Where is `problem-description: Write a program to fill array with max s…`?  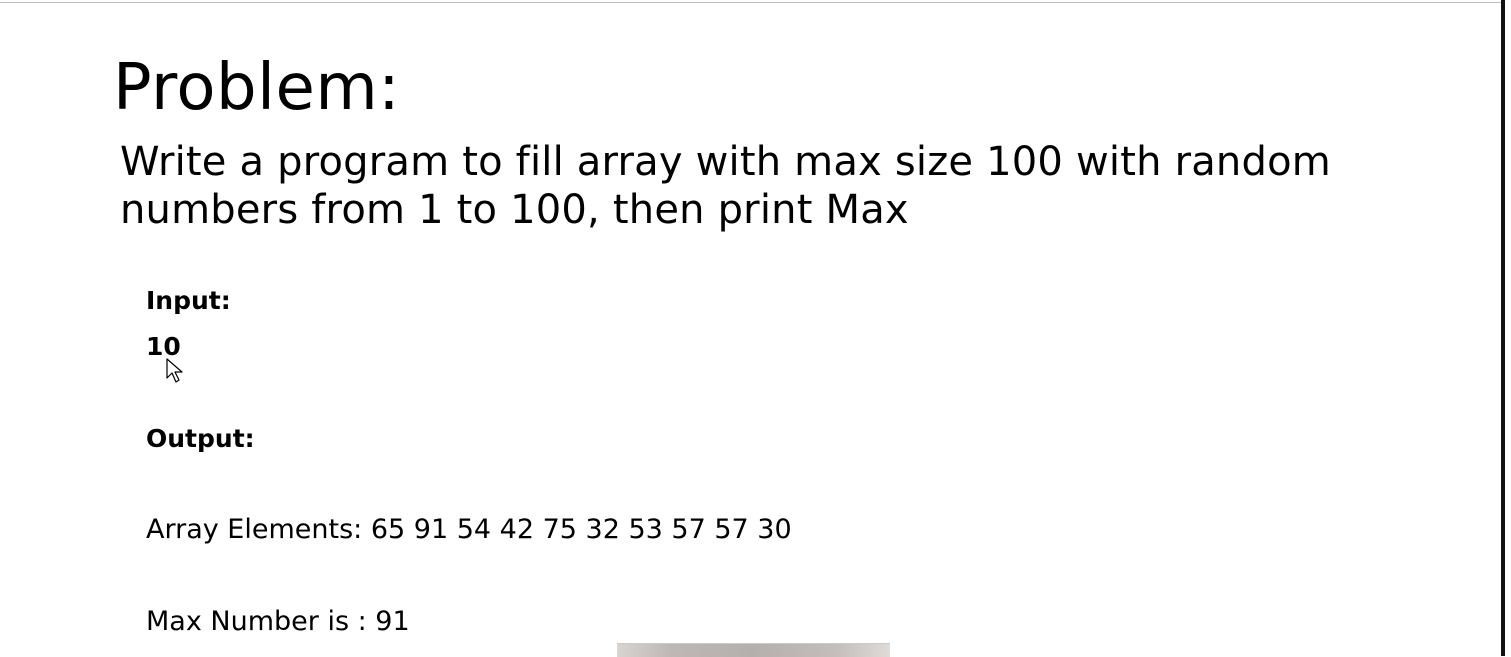
problem-description: Write a program to fill array with max s… is located at coordinates (725, 186).